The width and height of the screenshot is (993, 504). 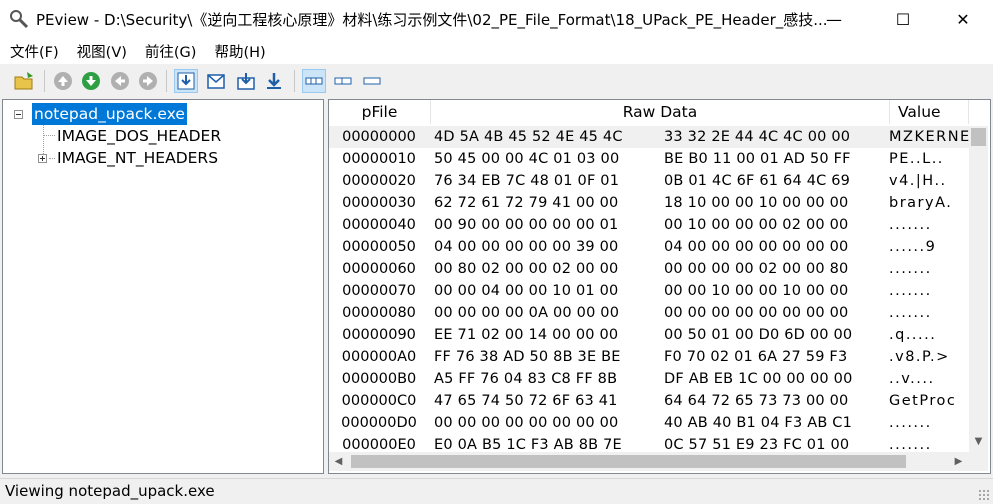 What do you see at coordinates (757, 159) in the screenshot?
I see `row-hex-right: BE B0 11 00 01 AD 50 FF` at bounding box center [757, 159].